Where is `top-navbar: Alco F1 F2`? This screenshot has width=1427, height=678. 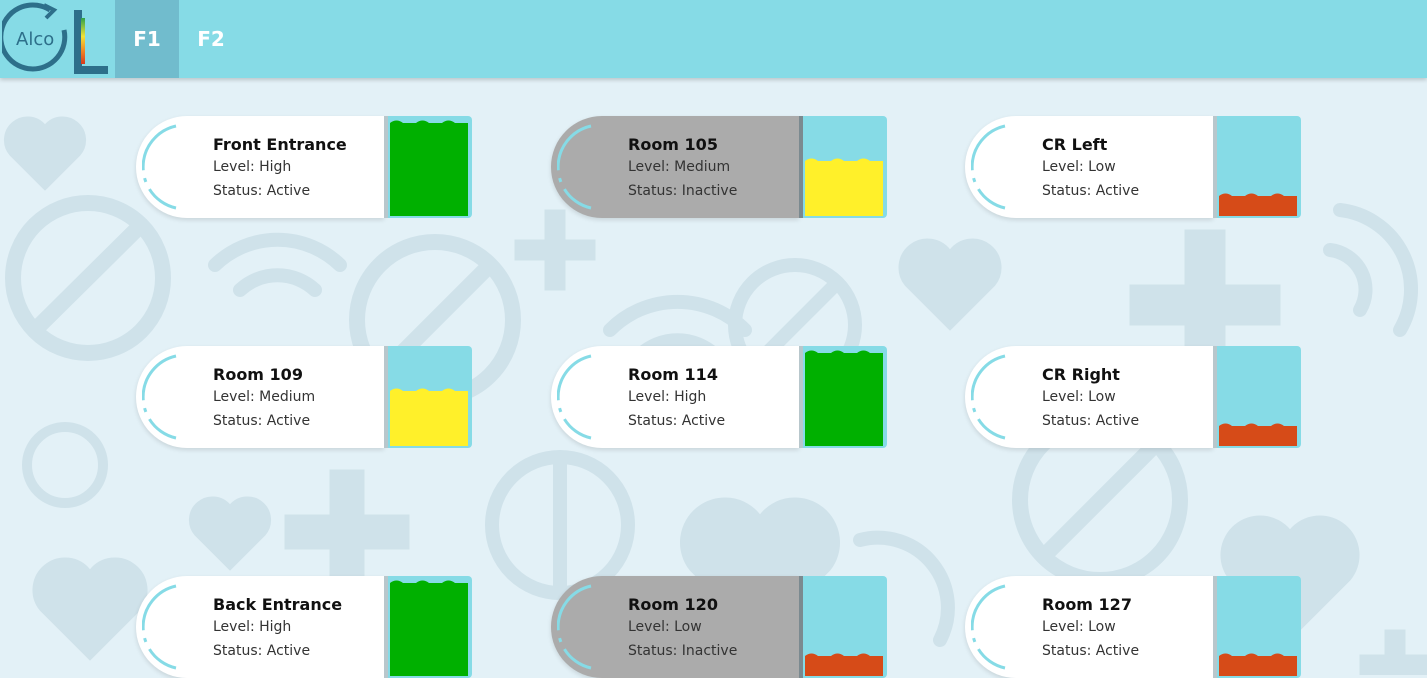 top-navbar: Alco F1 F2 is located at coordinates (713, 39).